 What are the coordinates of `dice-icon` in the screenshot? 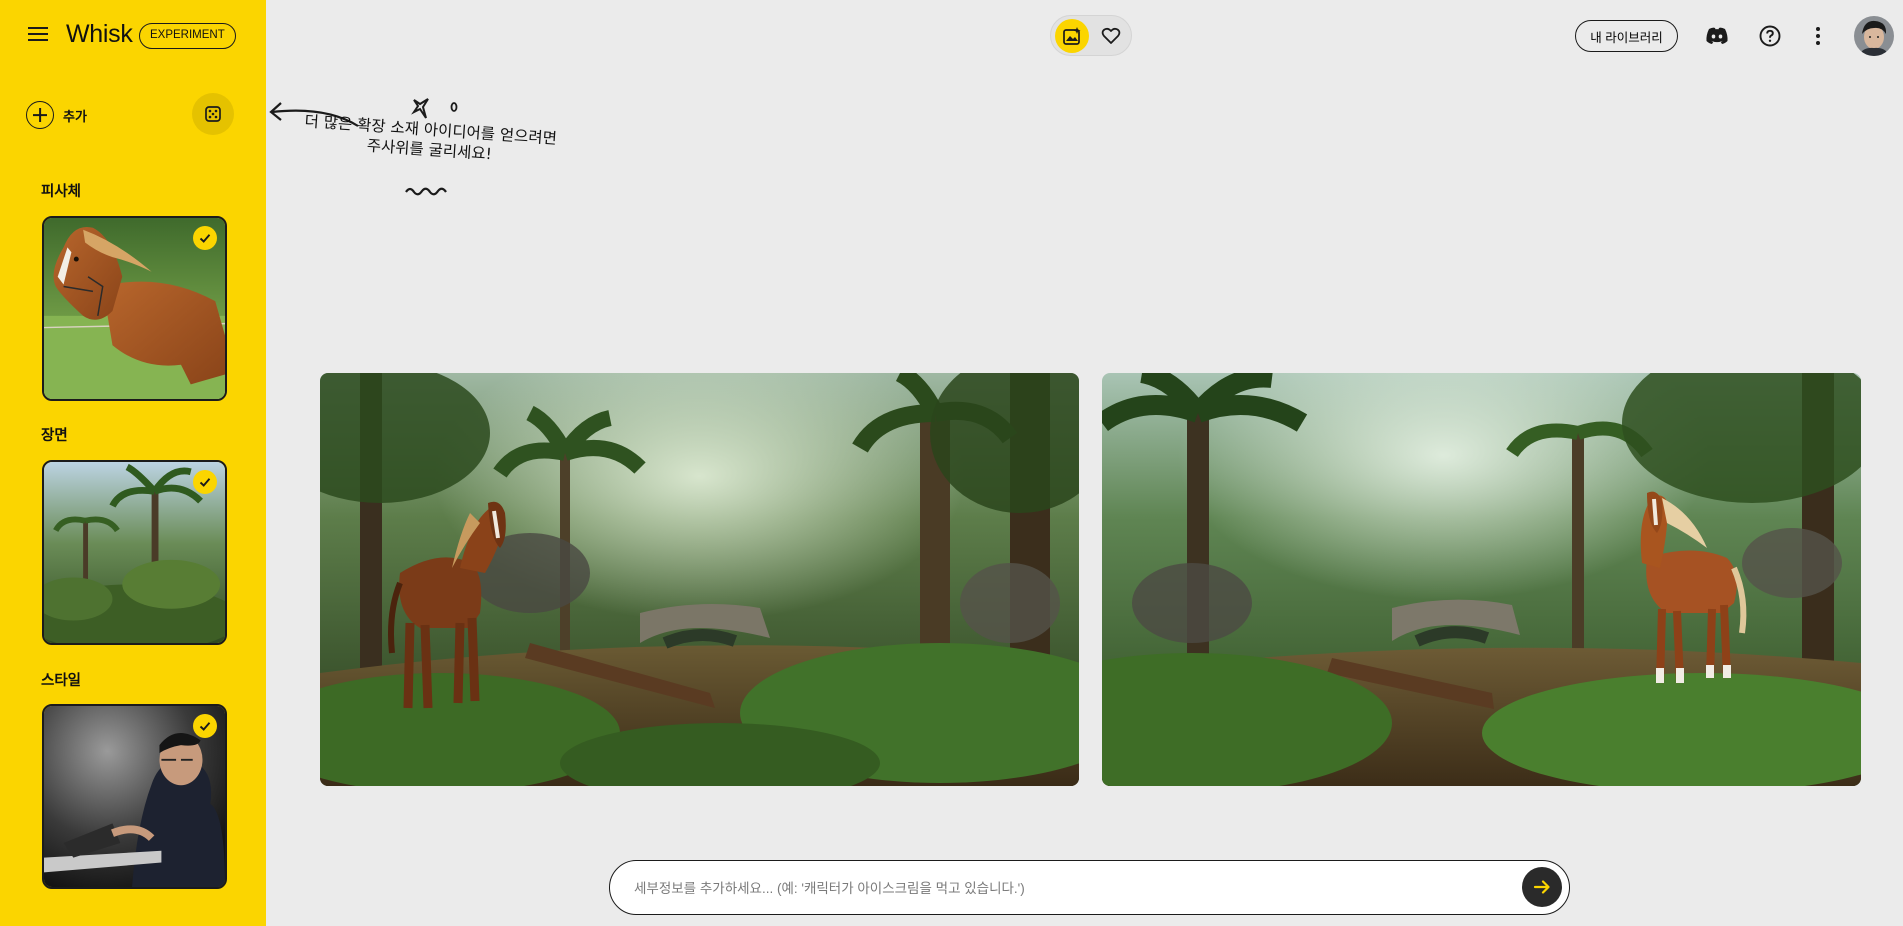 It's located at (213, 114).